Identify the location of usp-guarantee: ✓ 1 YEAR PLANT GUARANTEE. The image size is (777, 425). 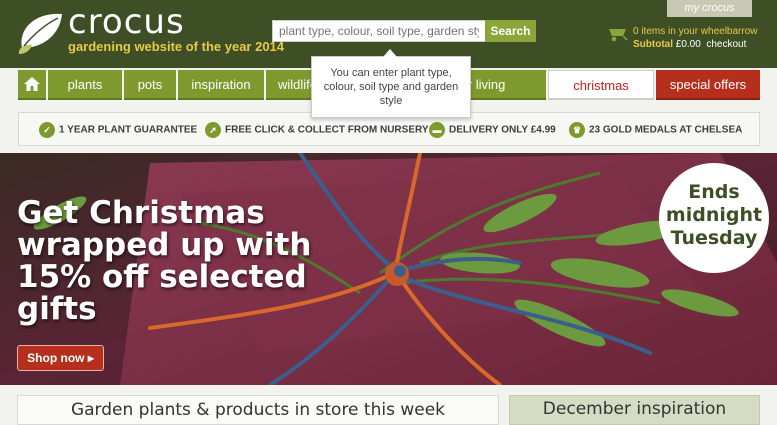
(118, 130).